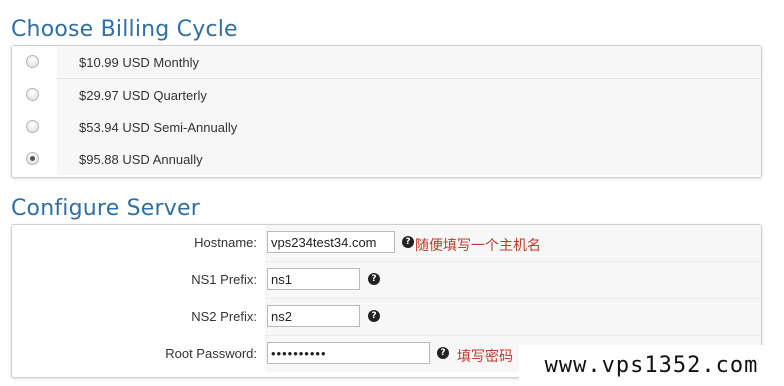 The height and width of the screenshot is (386, 784). I want to click on billing-option-annually: $95.88 USD Annually, so click(386, 159).